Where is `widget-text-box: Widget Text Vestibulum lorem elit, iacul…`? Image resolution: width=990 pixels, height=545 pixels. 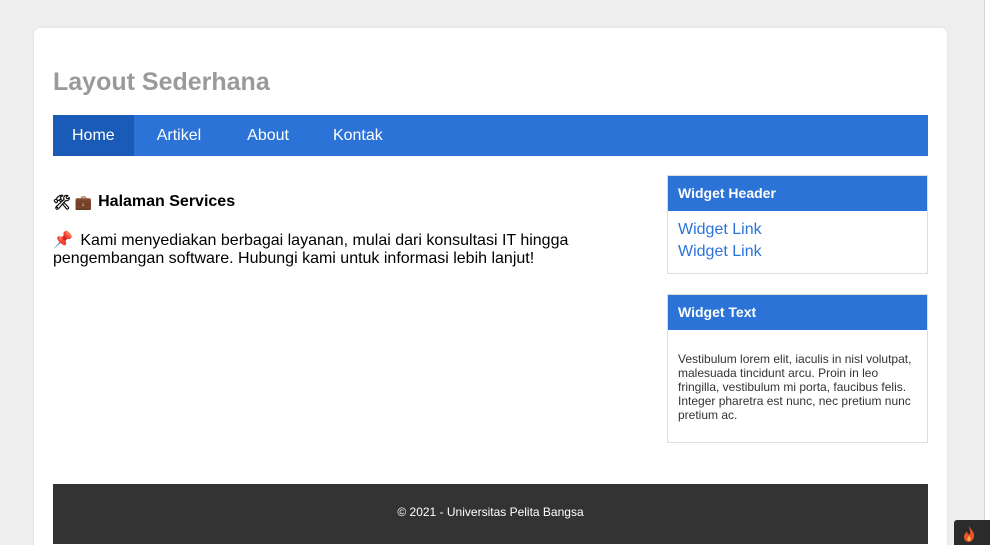
widget-text-box: Widget Text Vestibulum lorem elit, iacul… is located at coordinates (797, 368).